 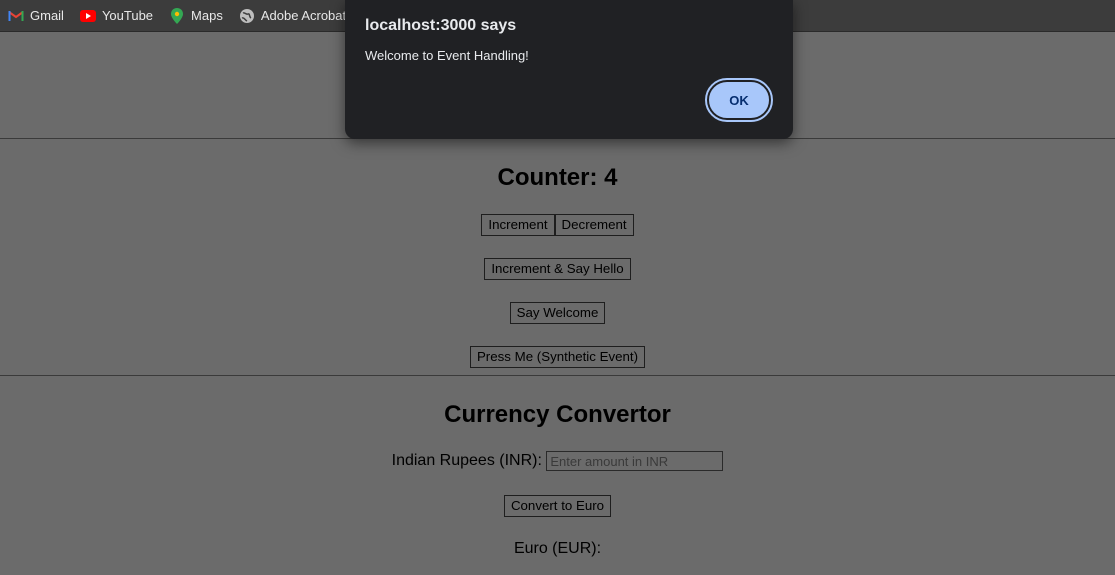 What do you see at coordinates (594, 225) in the screenshot?
I see `decrement-button: Decrement` at bounding box center [594, 225].